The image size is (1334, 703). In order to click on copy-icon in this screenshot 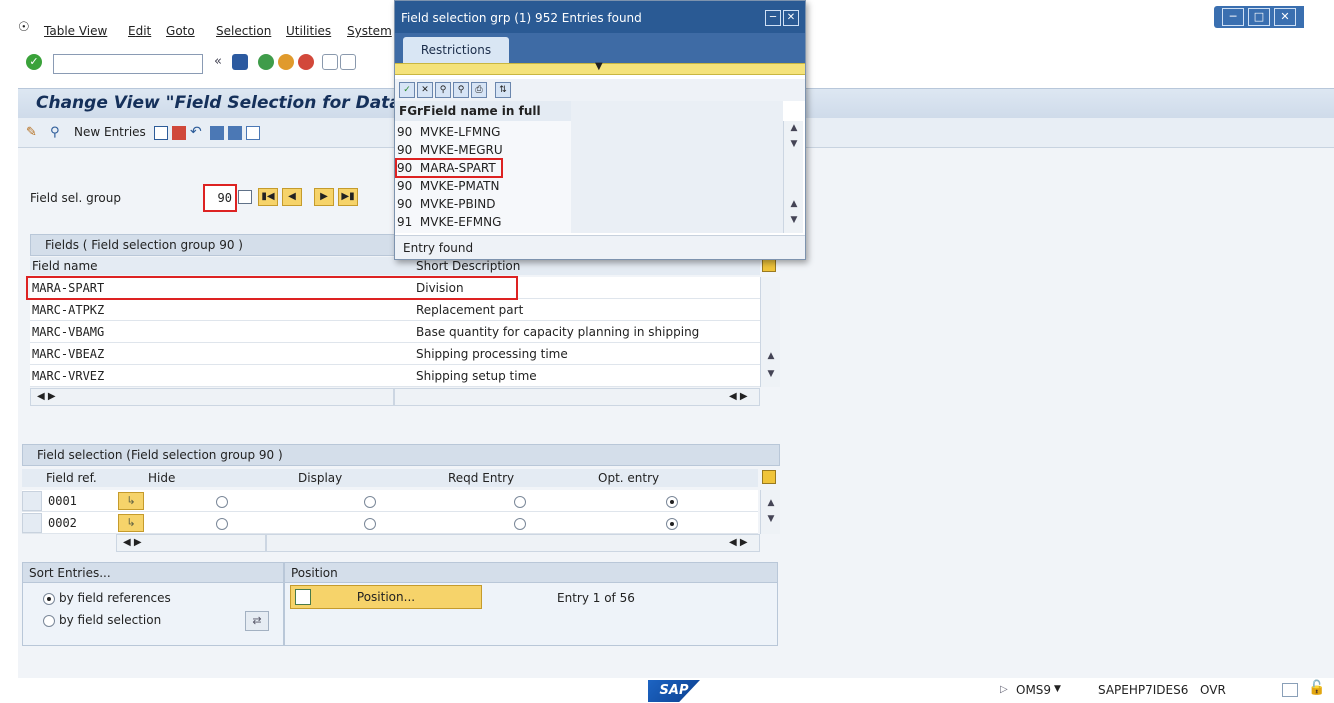, I will do `click(161, 133)`.